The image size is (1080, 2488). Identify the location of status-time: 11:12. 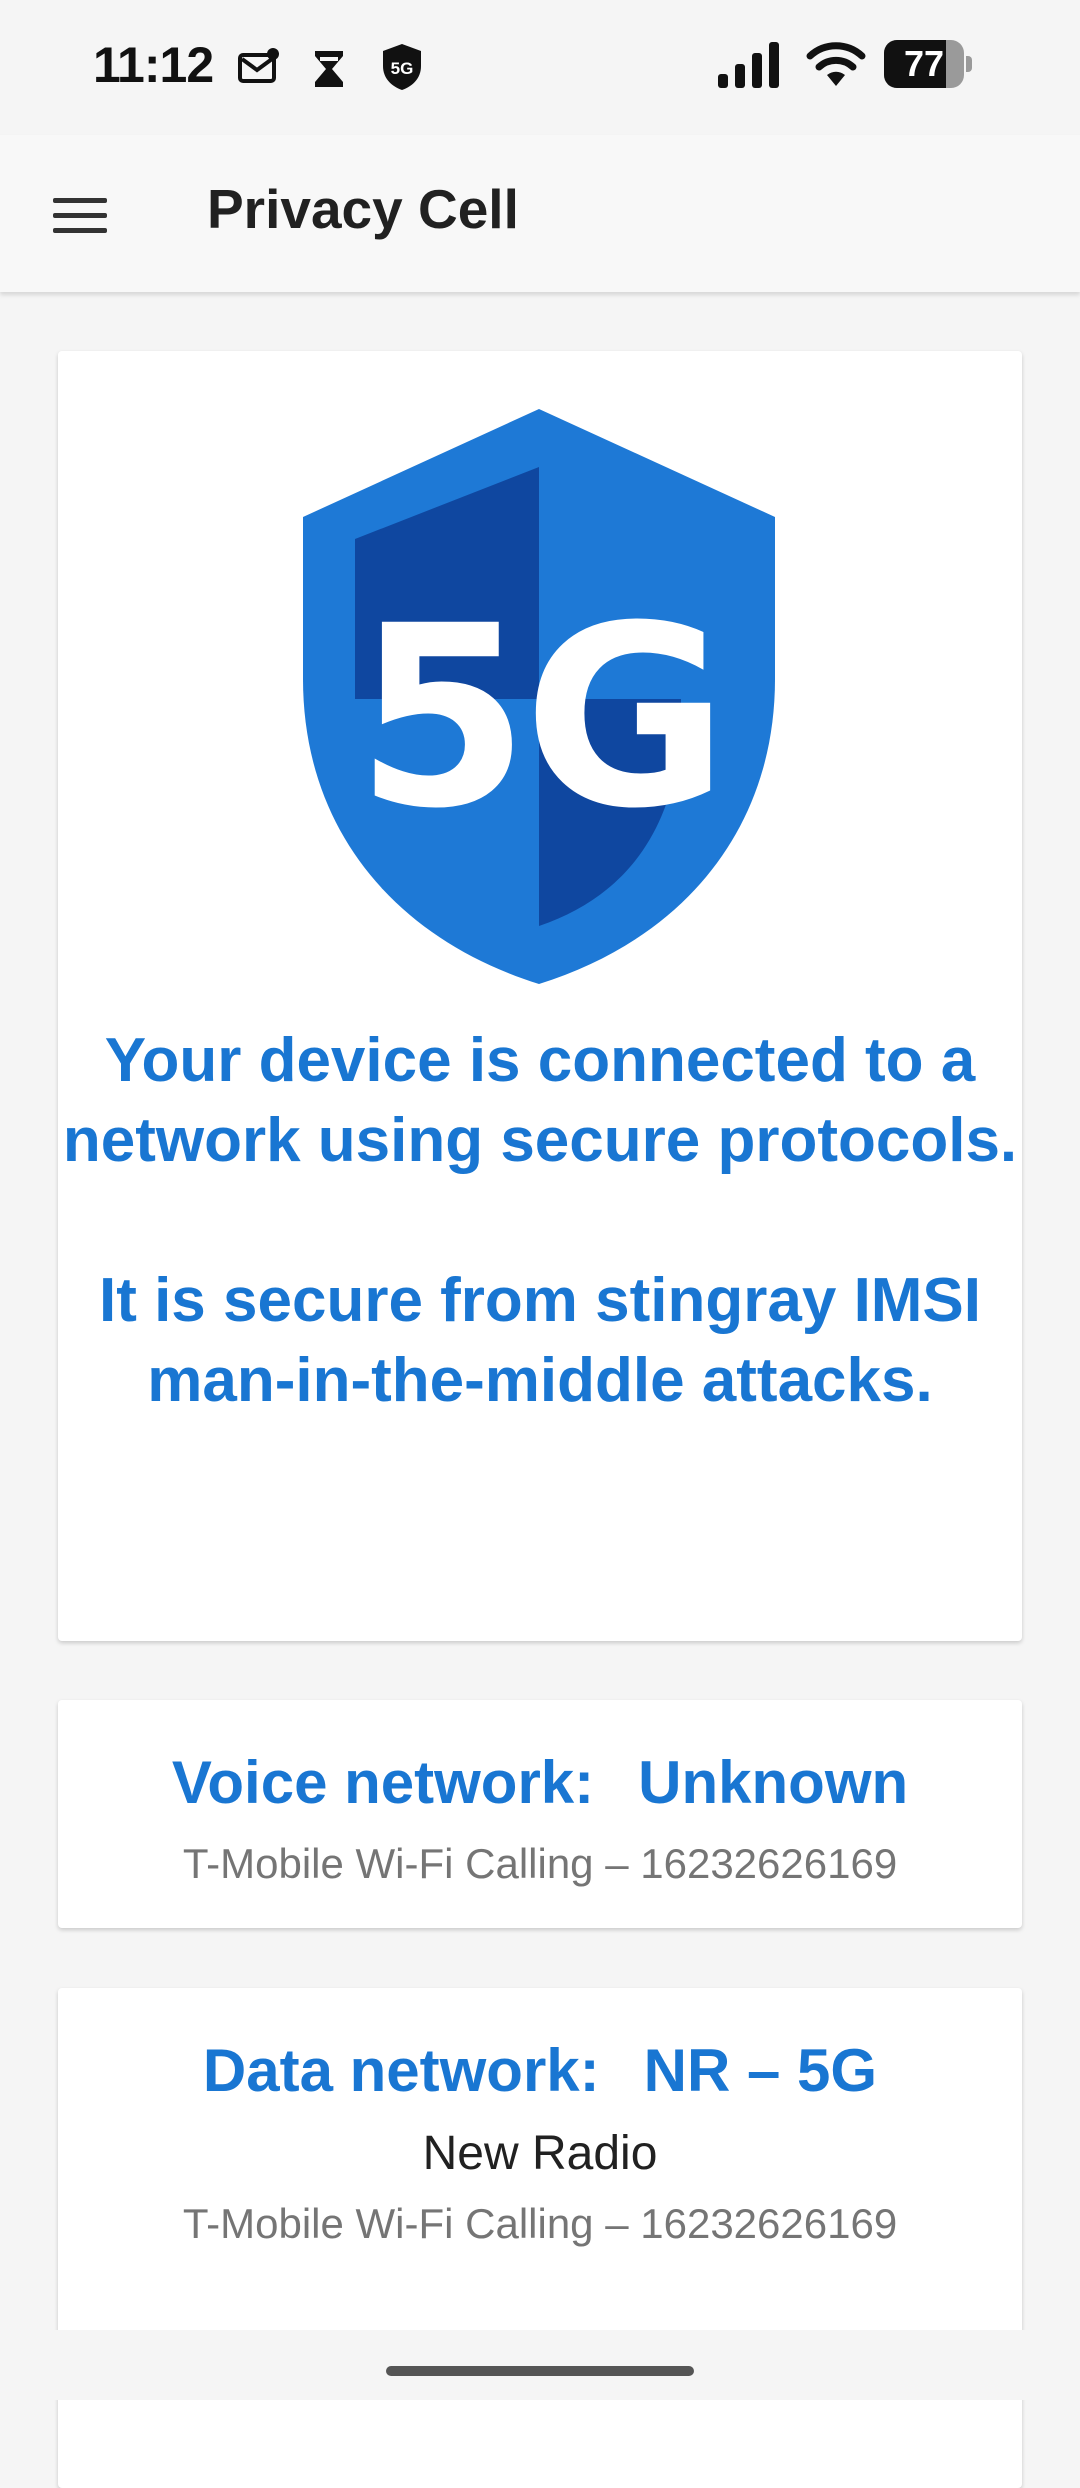
(153, 65).